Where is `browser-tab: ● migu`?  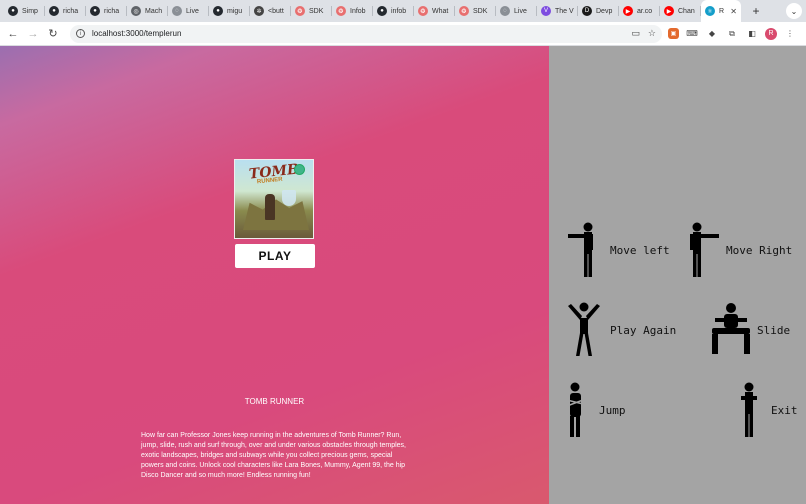 browser-tab: ● migu is located at coordinates (229, 11).